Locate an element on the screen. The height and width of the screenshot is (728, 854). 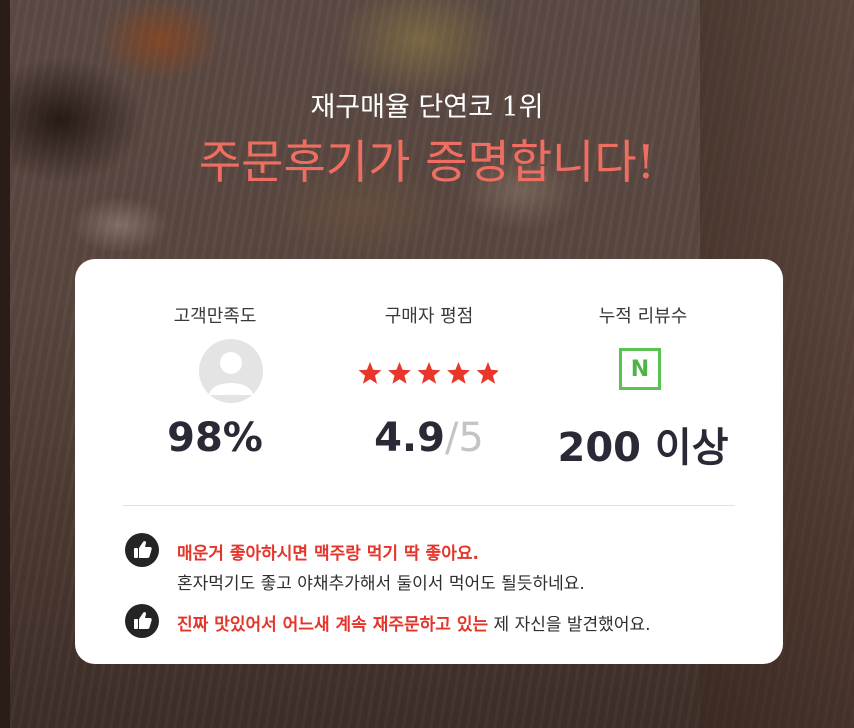
stat-value: 200 이상 is located at coordinates (643, 448).